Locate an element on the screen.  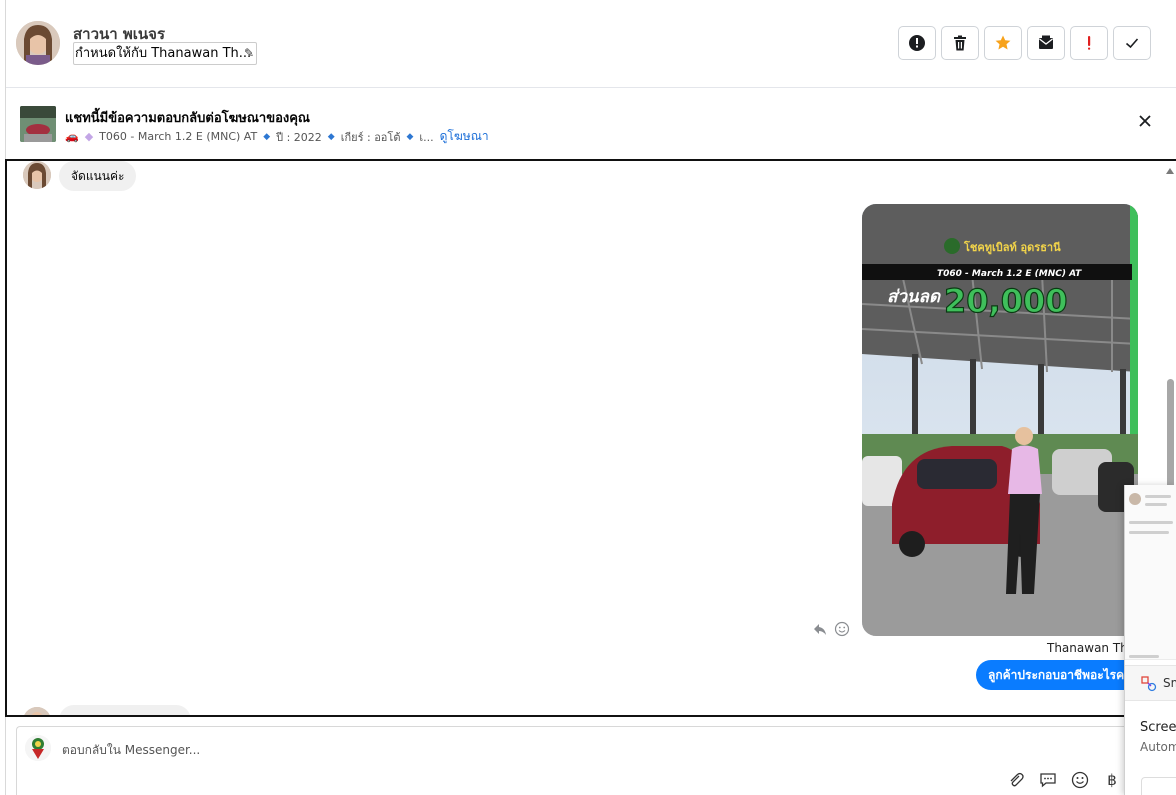
star-button is located at coordinates (1003, 43).